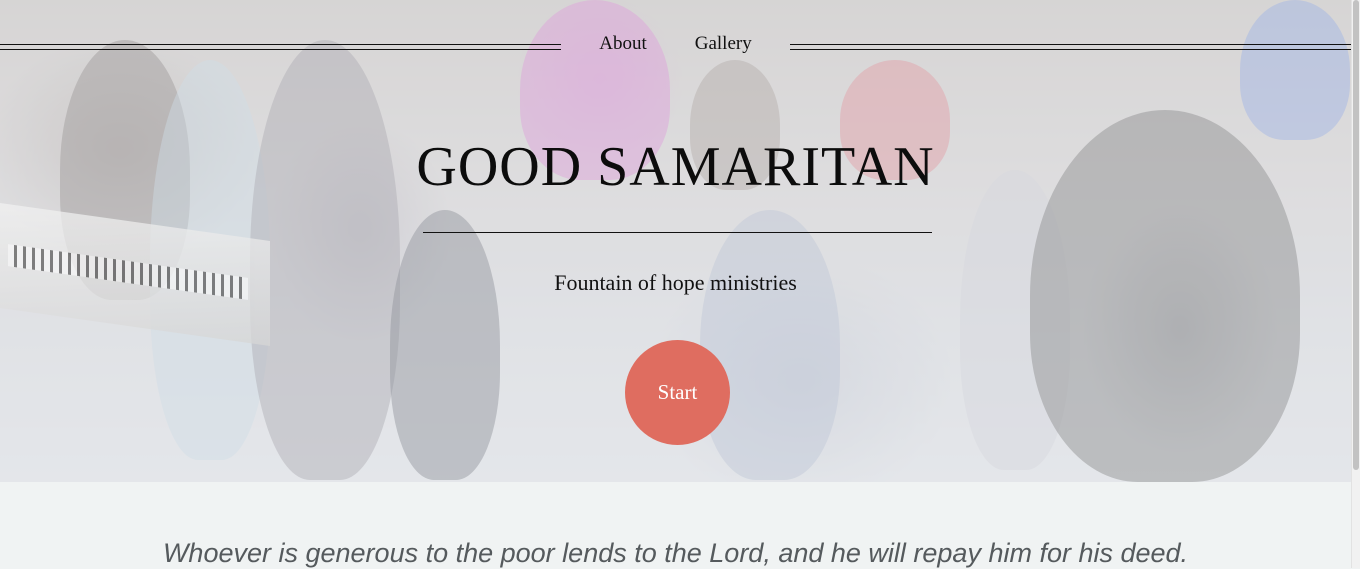  I want to click on site-title: GOOD SAMARITAN, so click(675, 167).